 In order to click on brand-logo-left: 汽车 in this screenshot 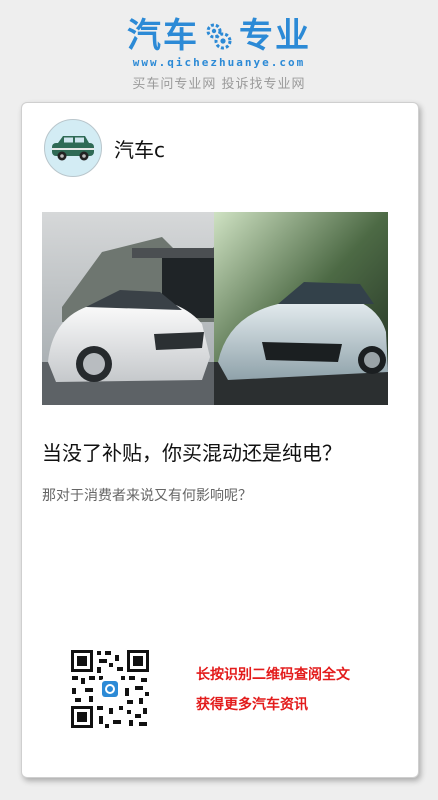, I will do `click(163, 36)`.